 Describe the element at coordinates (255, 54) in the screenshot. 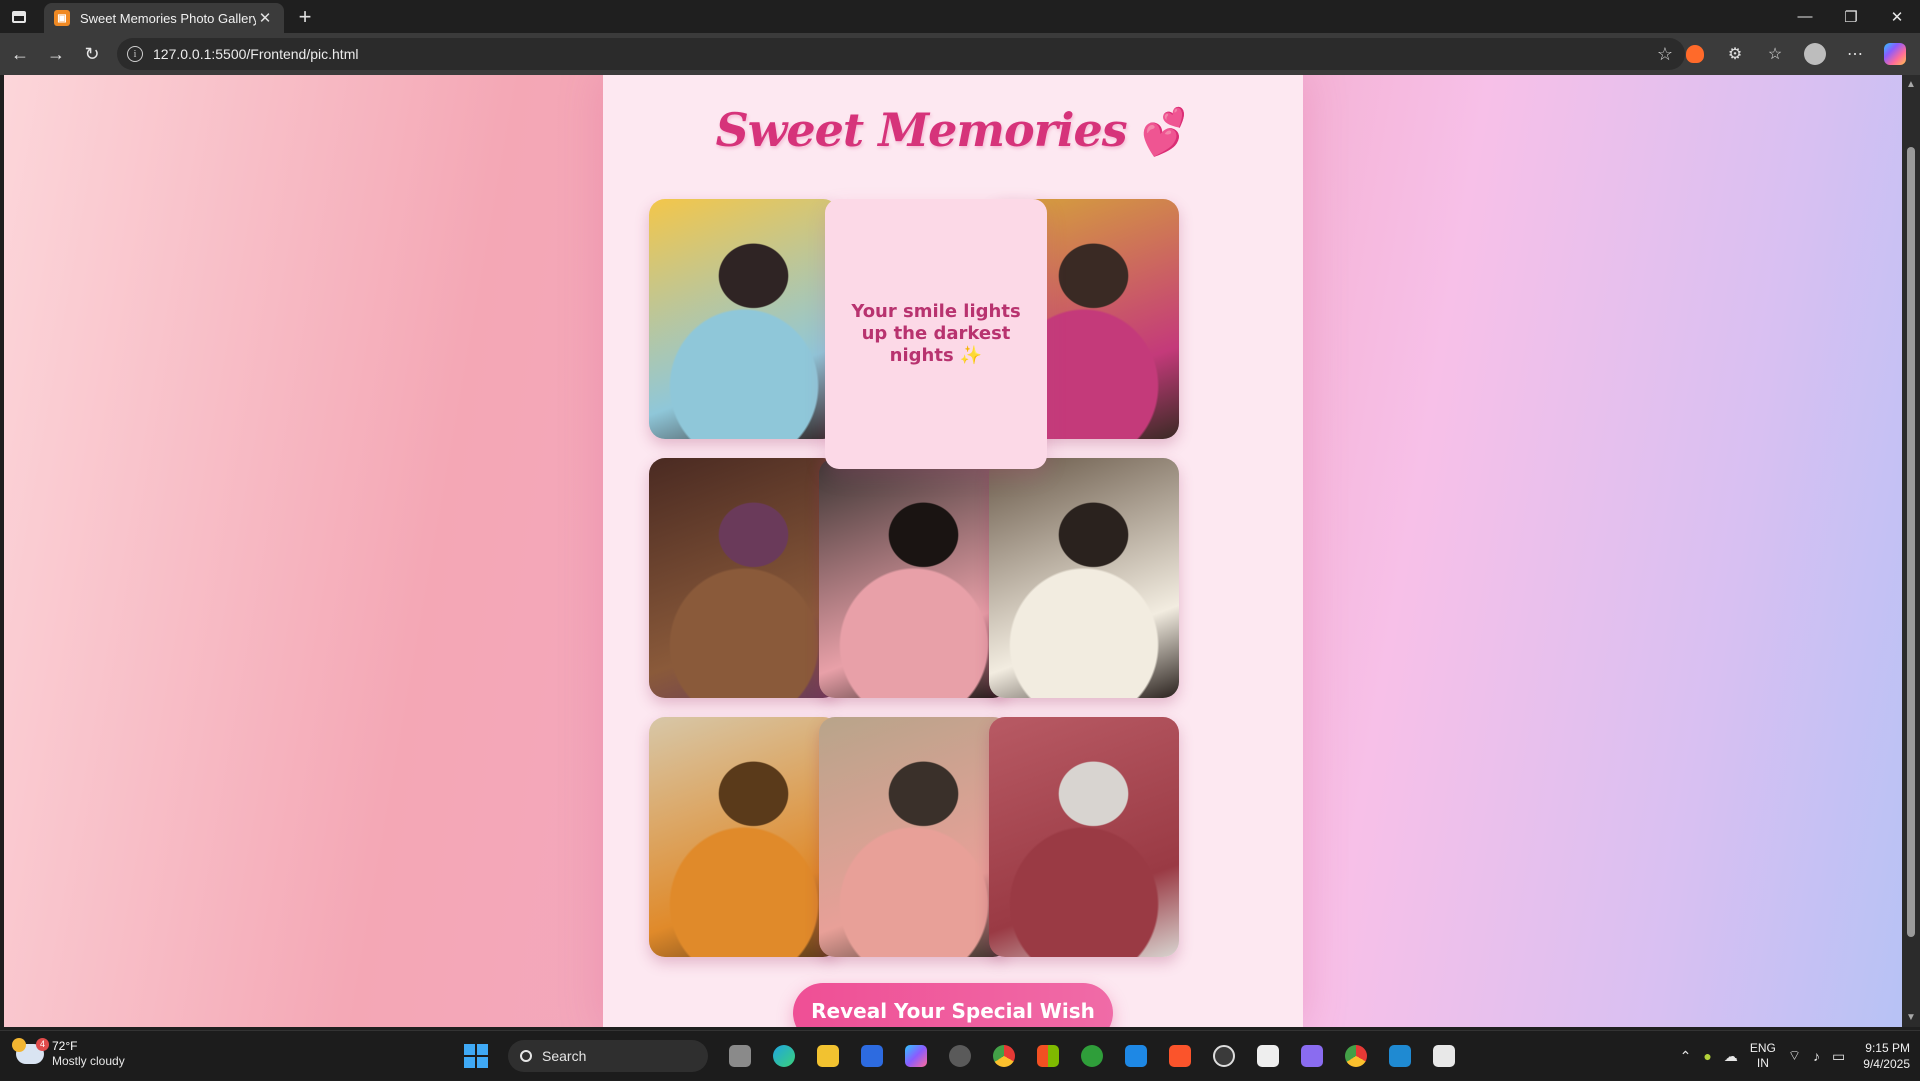

I see `url-text: 127.0.0.1:5500/Frontend/pic.html` at that location.